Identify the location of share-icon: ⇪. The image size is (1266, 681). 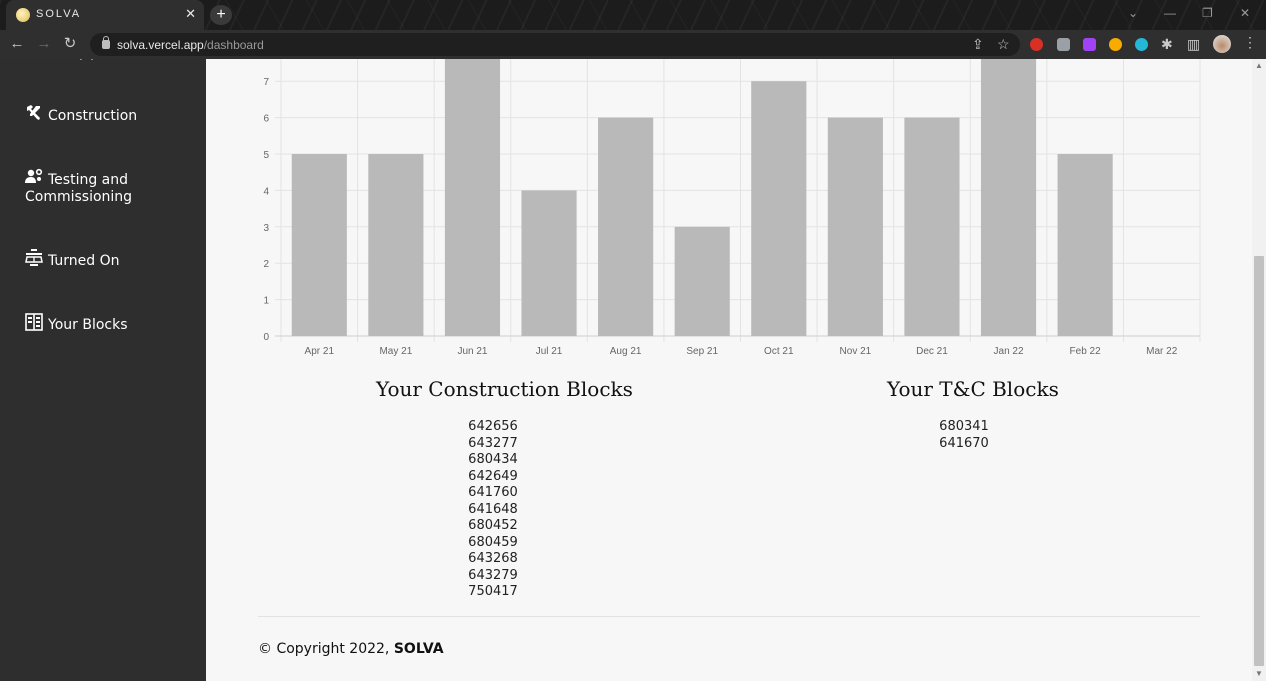
(978, 44).